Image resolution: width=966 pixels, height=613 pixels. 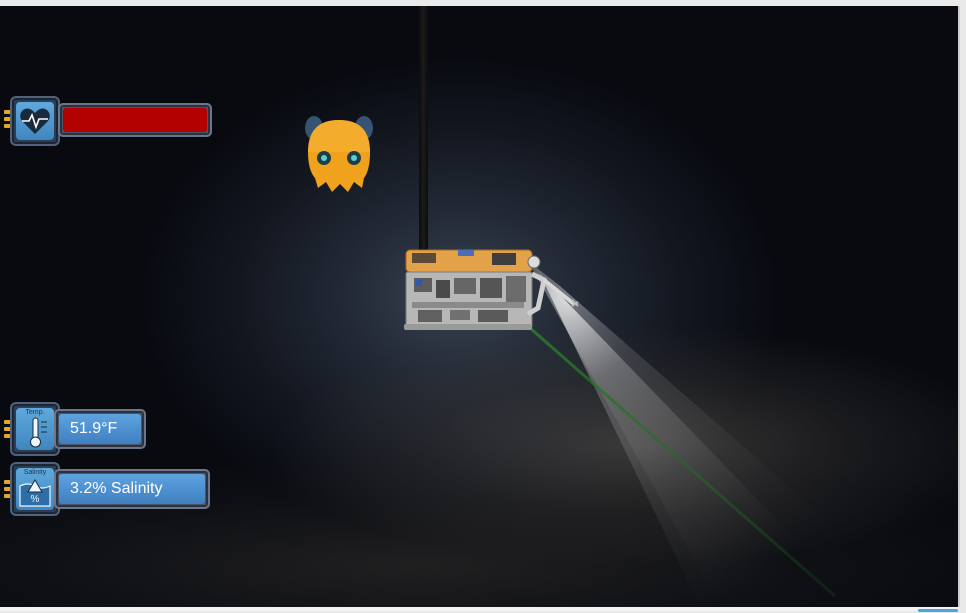 I want to click on thermometer-icon: Temp., so click(x=35, y=429).